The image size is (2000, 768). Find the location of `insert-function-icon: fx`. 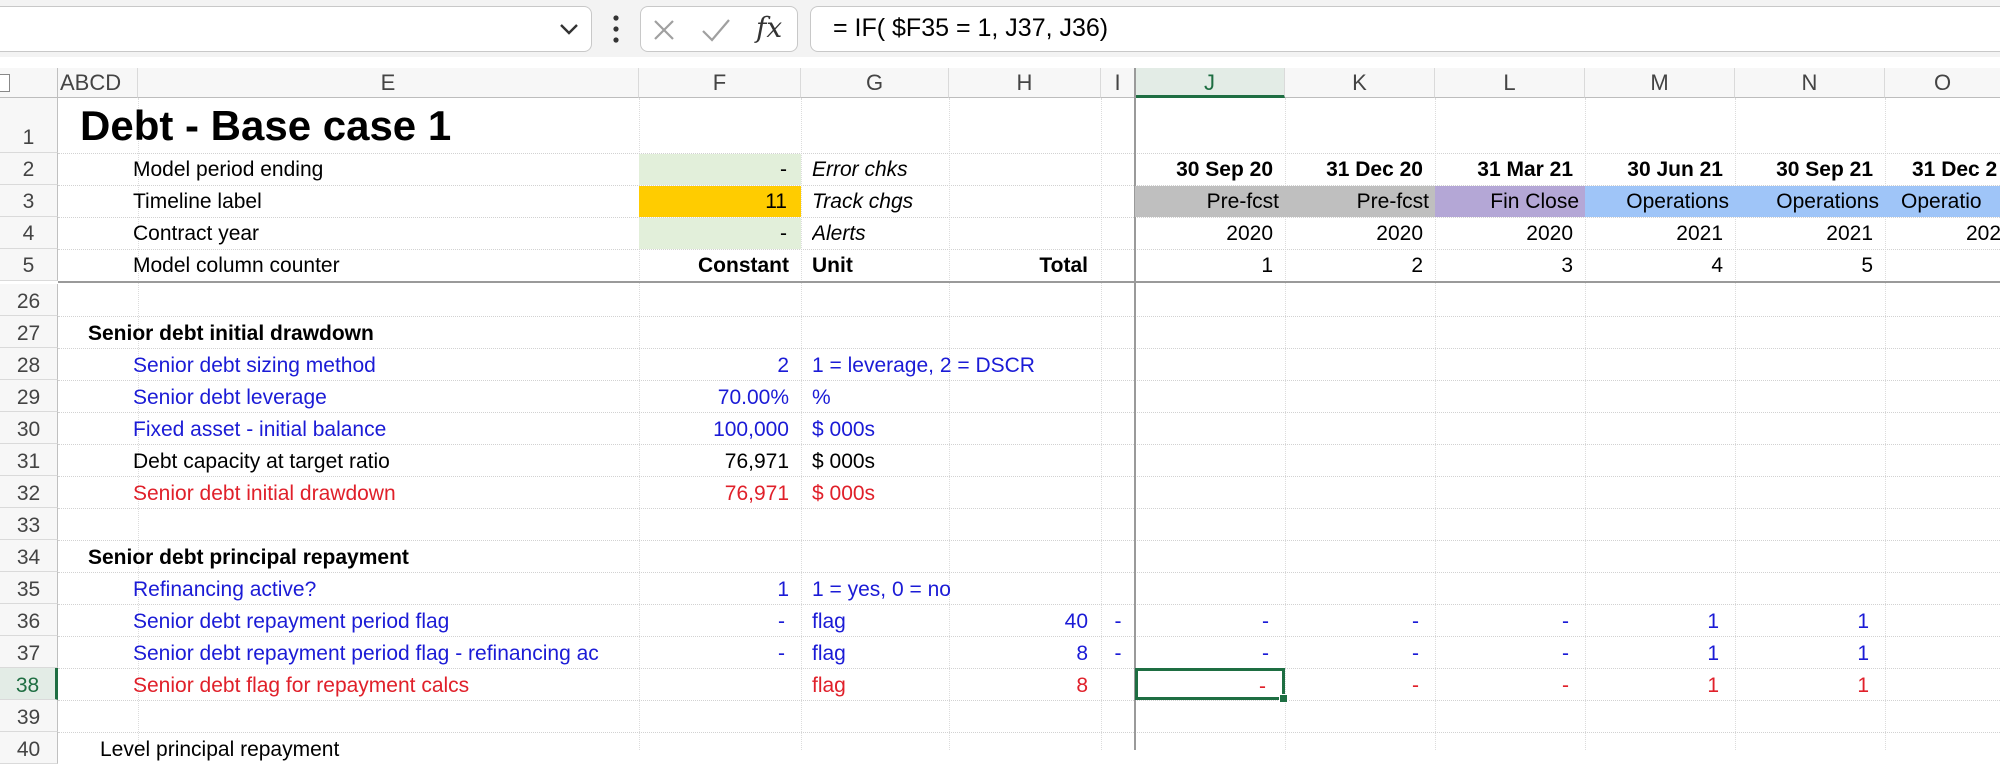

insert-function-icon: fx is located at coordinates (769, 27).